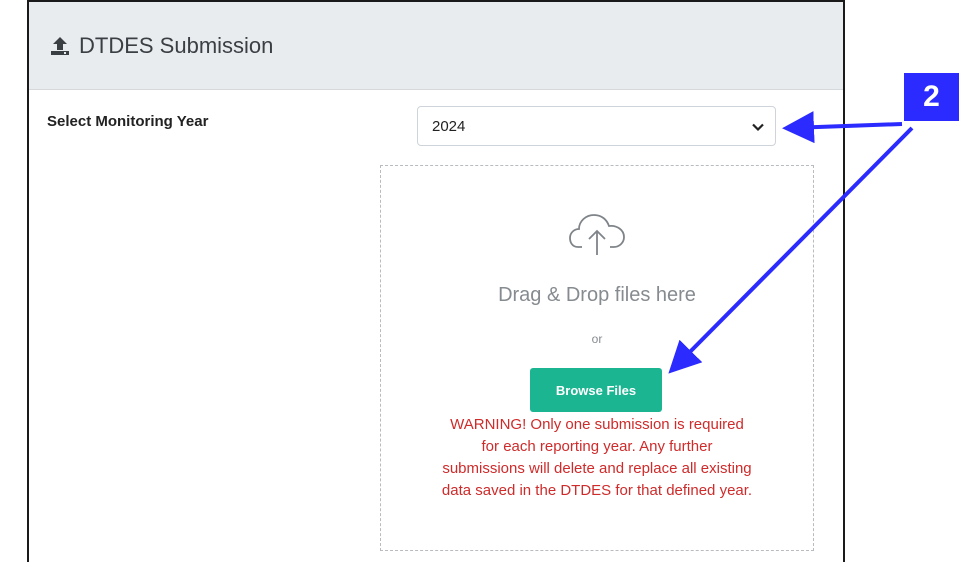 This screenshot has width=961, height=562. Describe the element at coordinates (931, 97) in the screenshot. I see `annotation-callout: 2` at that location.